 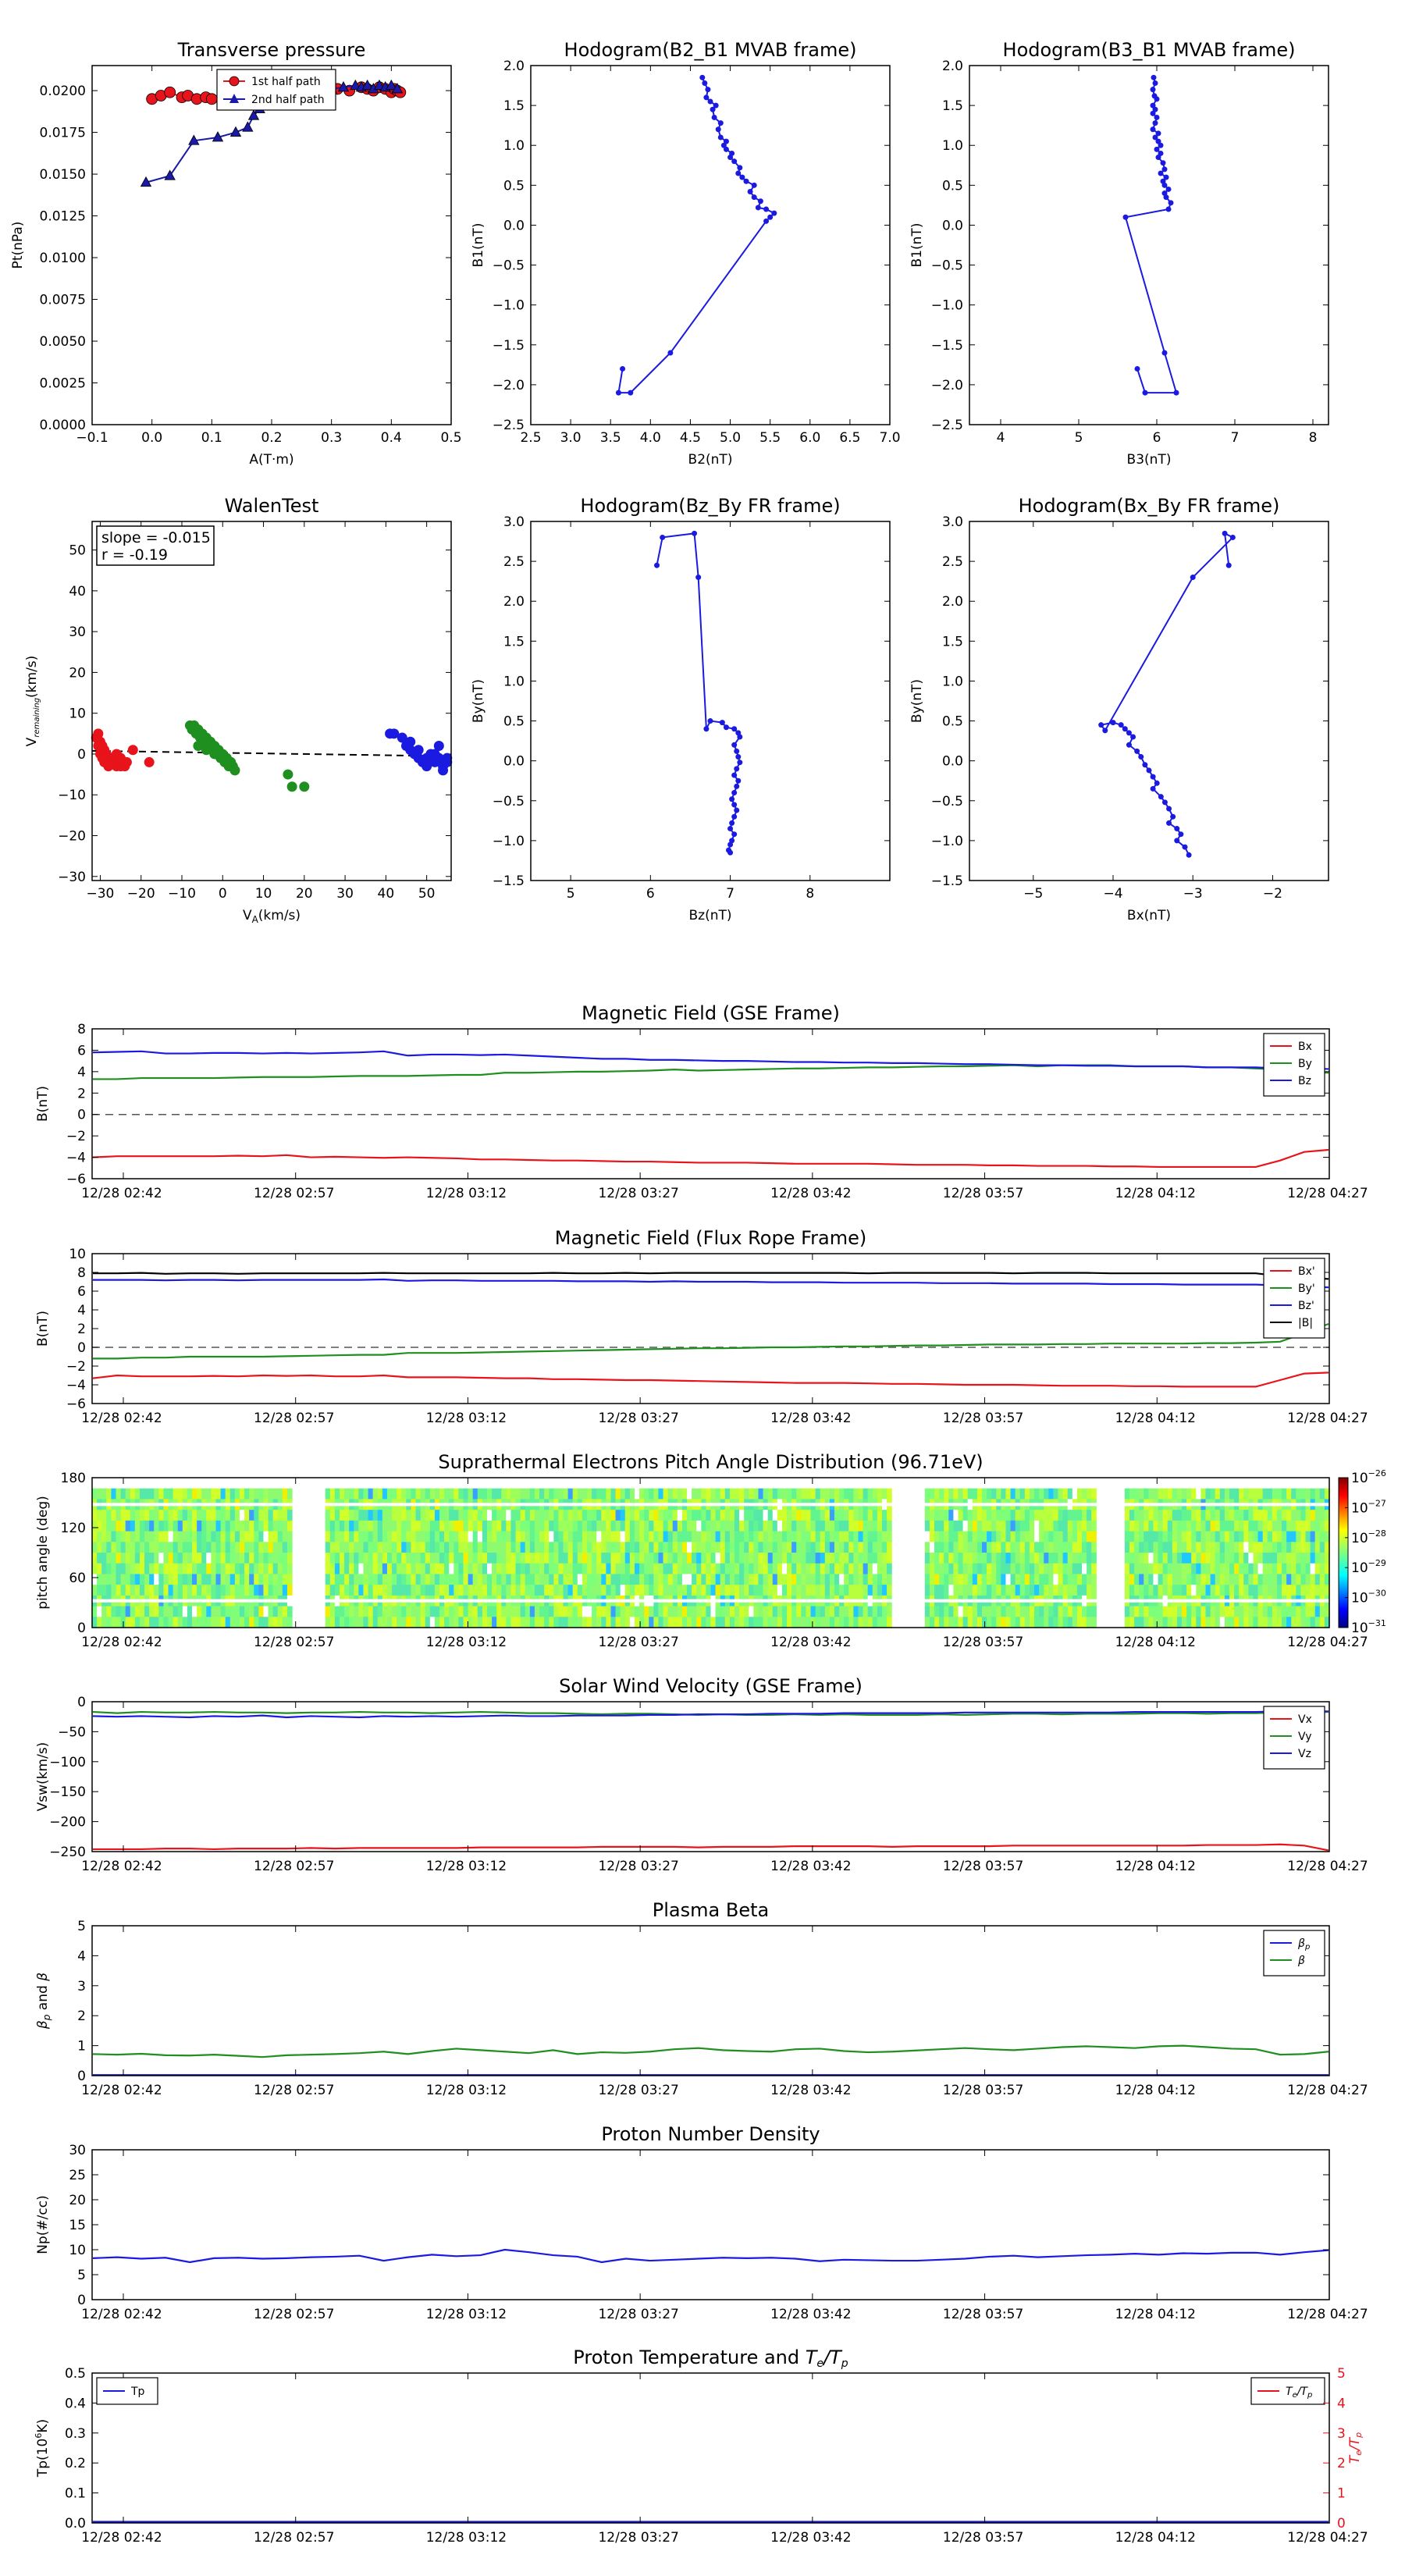 I want to click on y-tick-label: 1.0, so click(x=953, y=681).